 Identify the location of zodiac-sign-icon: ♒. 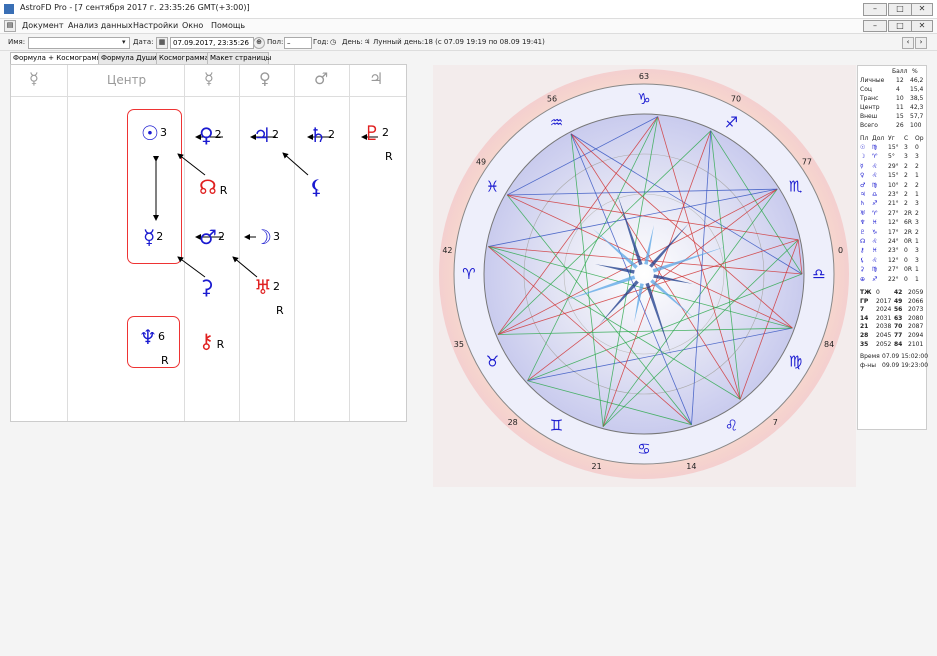
(556, 122).